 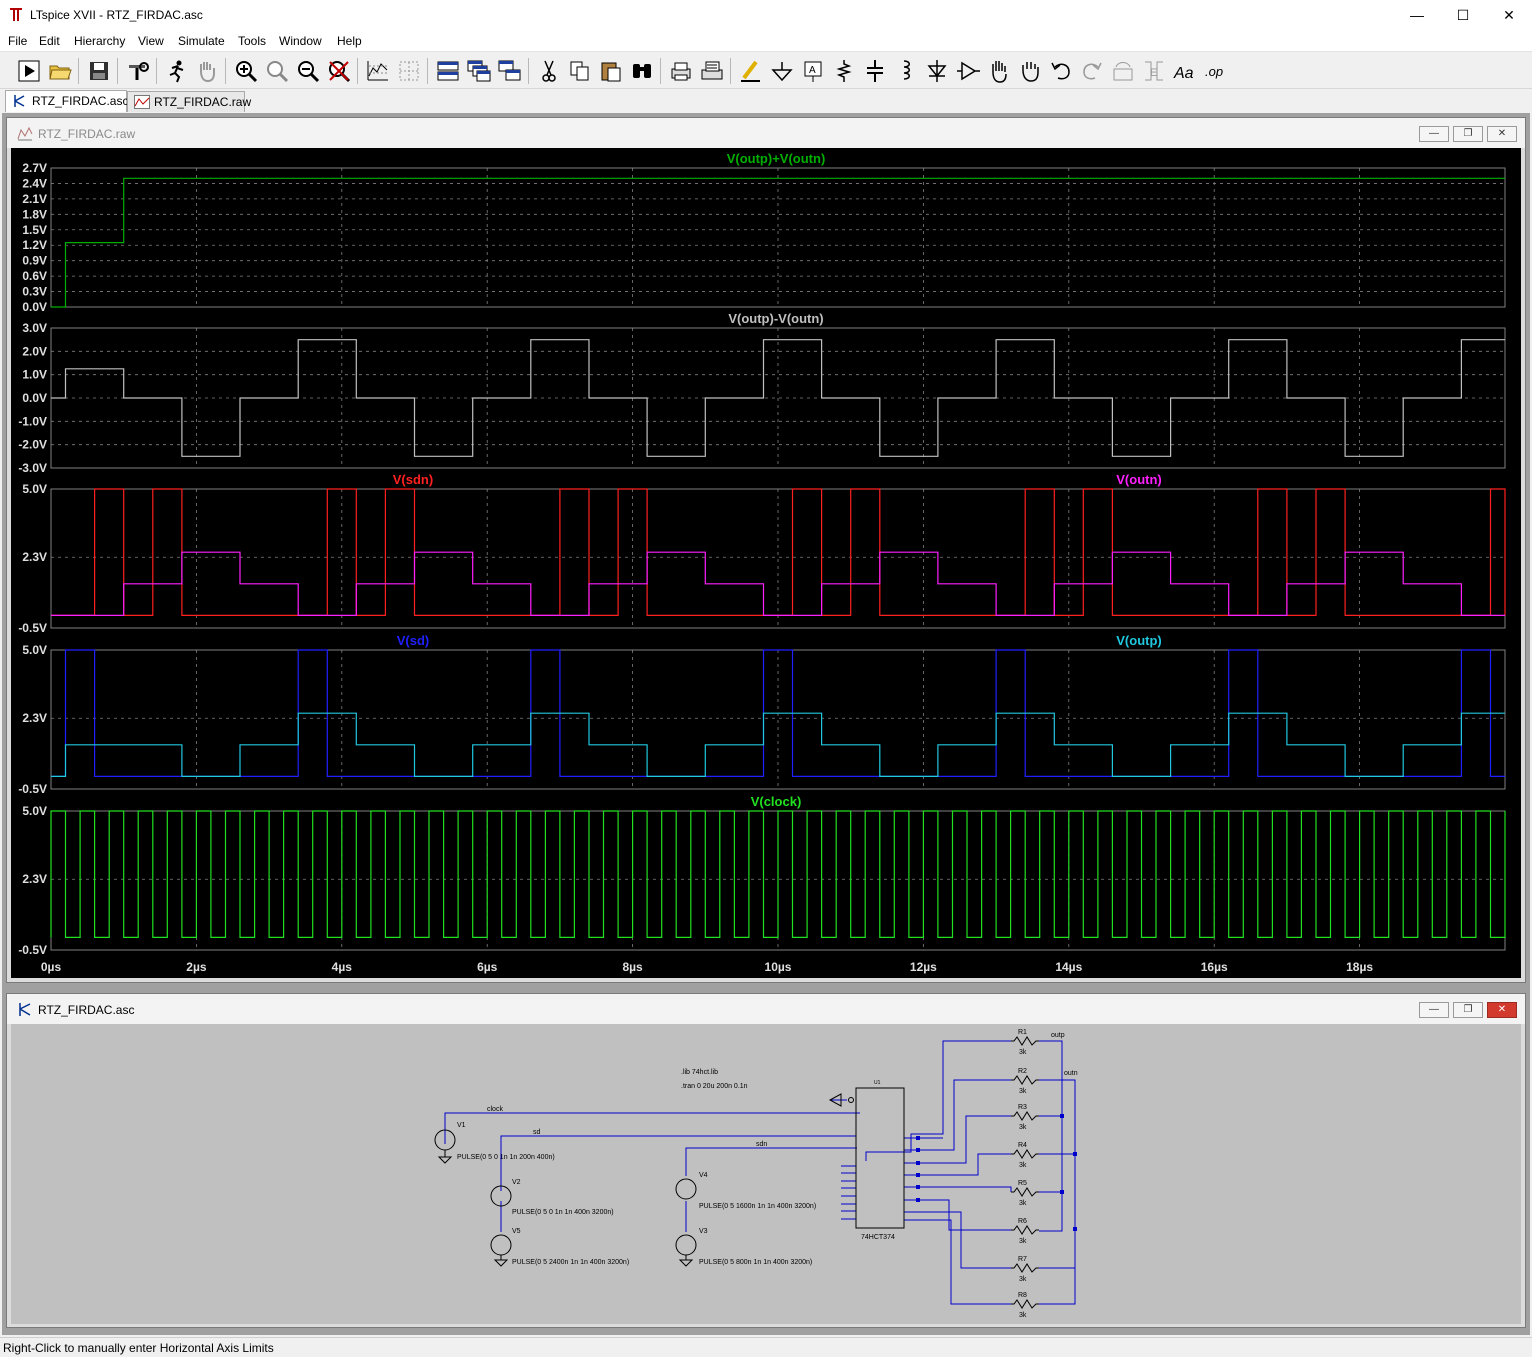 What do you see at coordinates (32, 468) in the screenshot?
I see `y-tick-label: -3.0V` at bounding box center [32, 468].